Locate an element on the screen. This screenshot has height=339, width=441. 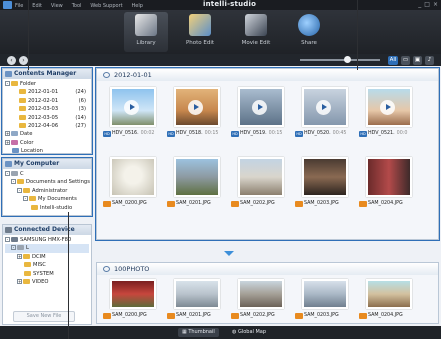
thumbnail-item: HD HDV_0520. 00:45 is located at coordinates (325, 112).